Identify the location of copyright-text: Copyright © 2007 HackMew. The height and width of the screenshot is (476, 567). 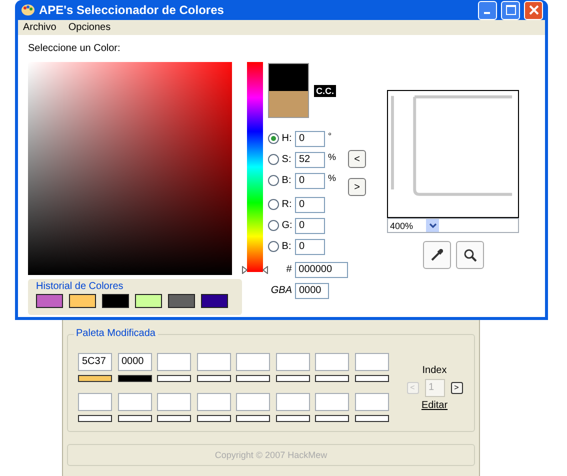
(271, 455).